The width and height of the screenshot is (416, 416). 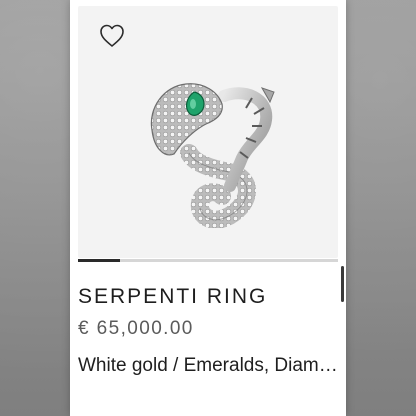 What do you see at coordinates (212, 155) in the screenshot?
I see `serpenti-ring-image` at bounding box center [212, 155].